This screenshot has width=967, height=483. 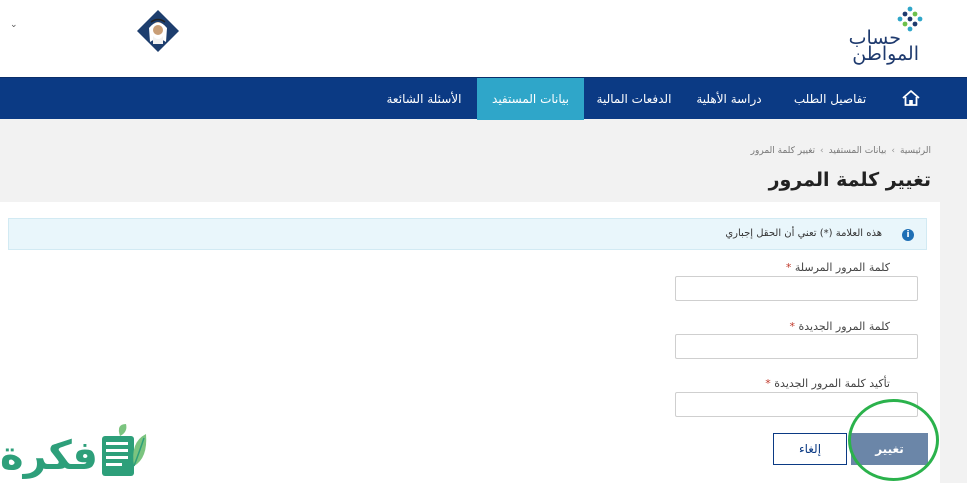 I want to click on book-leaf-icon, so click(x=124, y=450).